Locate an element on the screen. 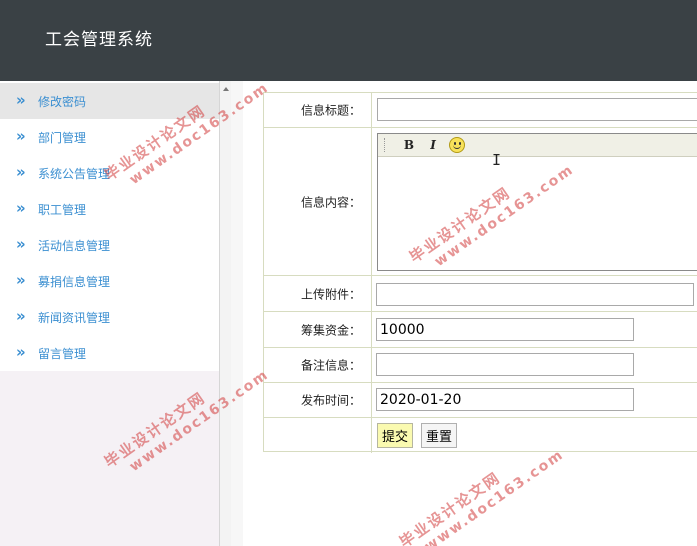 This screenshot has height=546, width=697. smiley-icon is located at coordinates (457, 145).